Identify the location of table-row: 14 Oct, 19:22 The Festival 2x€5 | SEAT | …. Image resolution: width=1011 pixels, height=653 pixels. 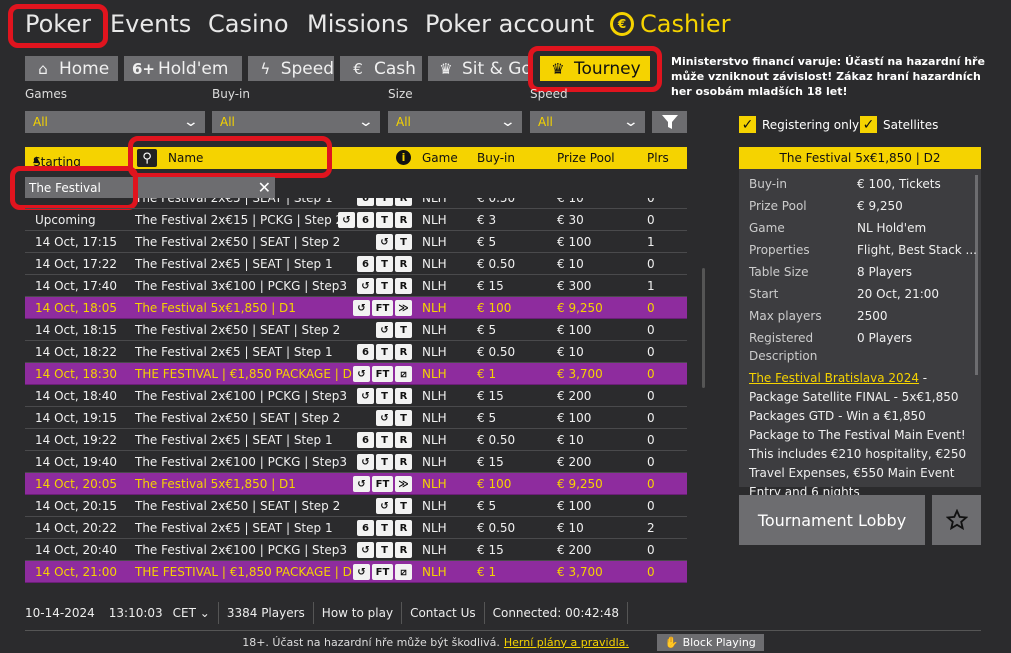
(356, 440).